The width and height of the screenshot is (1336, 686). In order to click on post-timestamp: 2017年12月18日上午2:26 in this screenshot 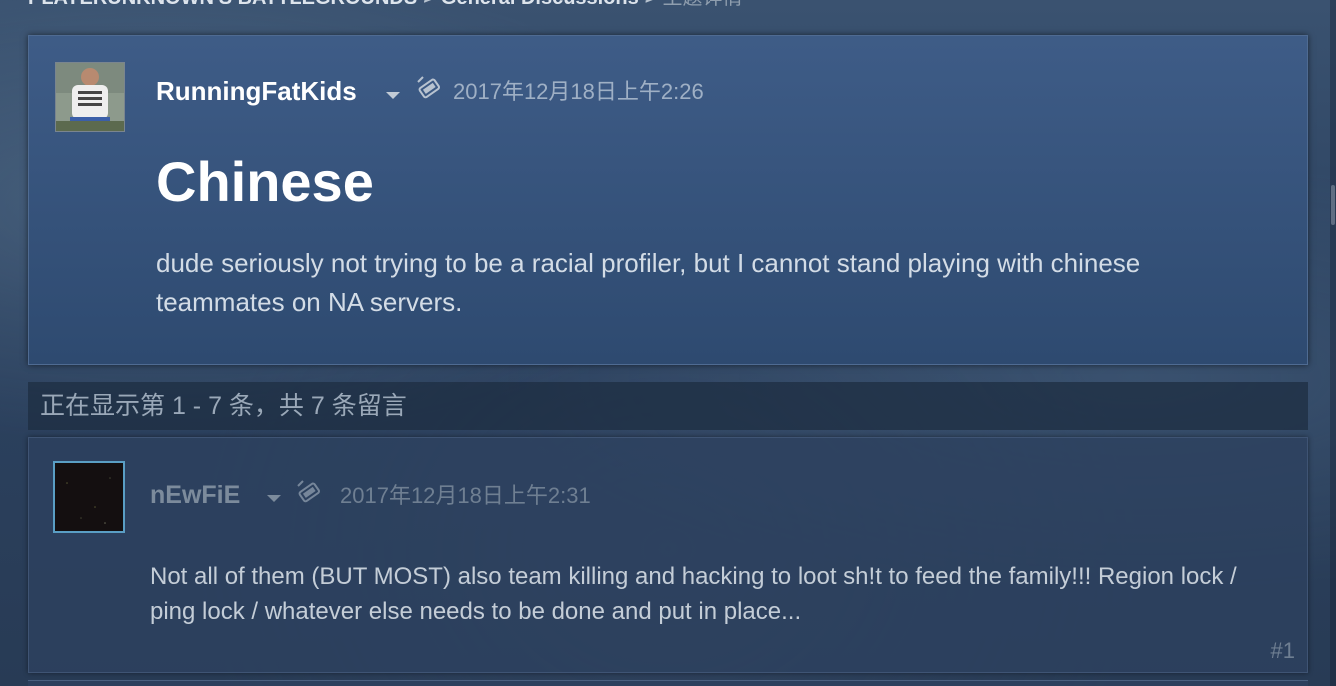, I will do `click(578, 91)`.